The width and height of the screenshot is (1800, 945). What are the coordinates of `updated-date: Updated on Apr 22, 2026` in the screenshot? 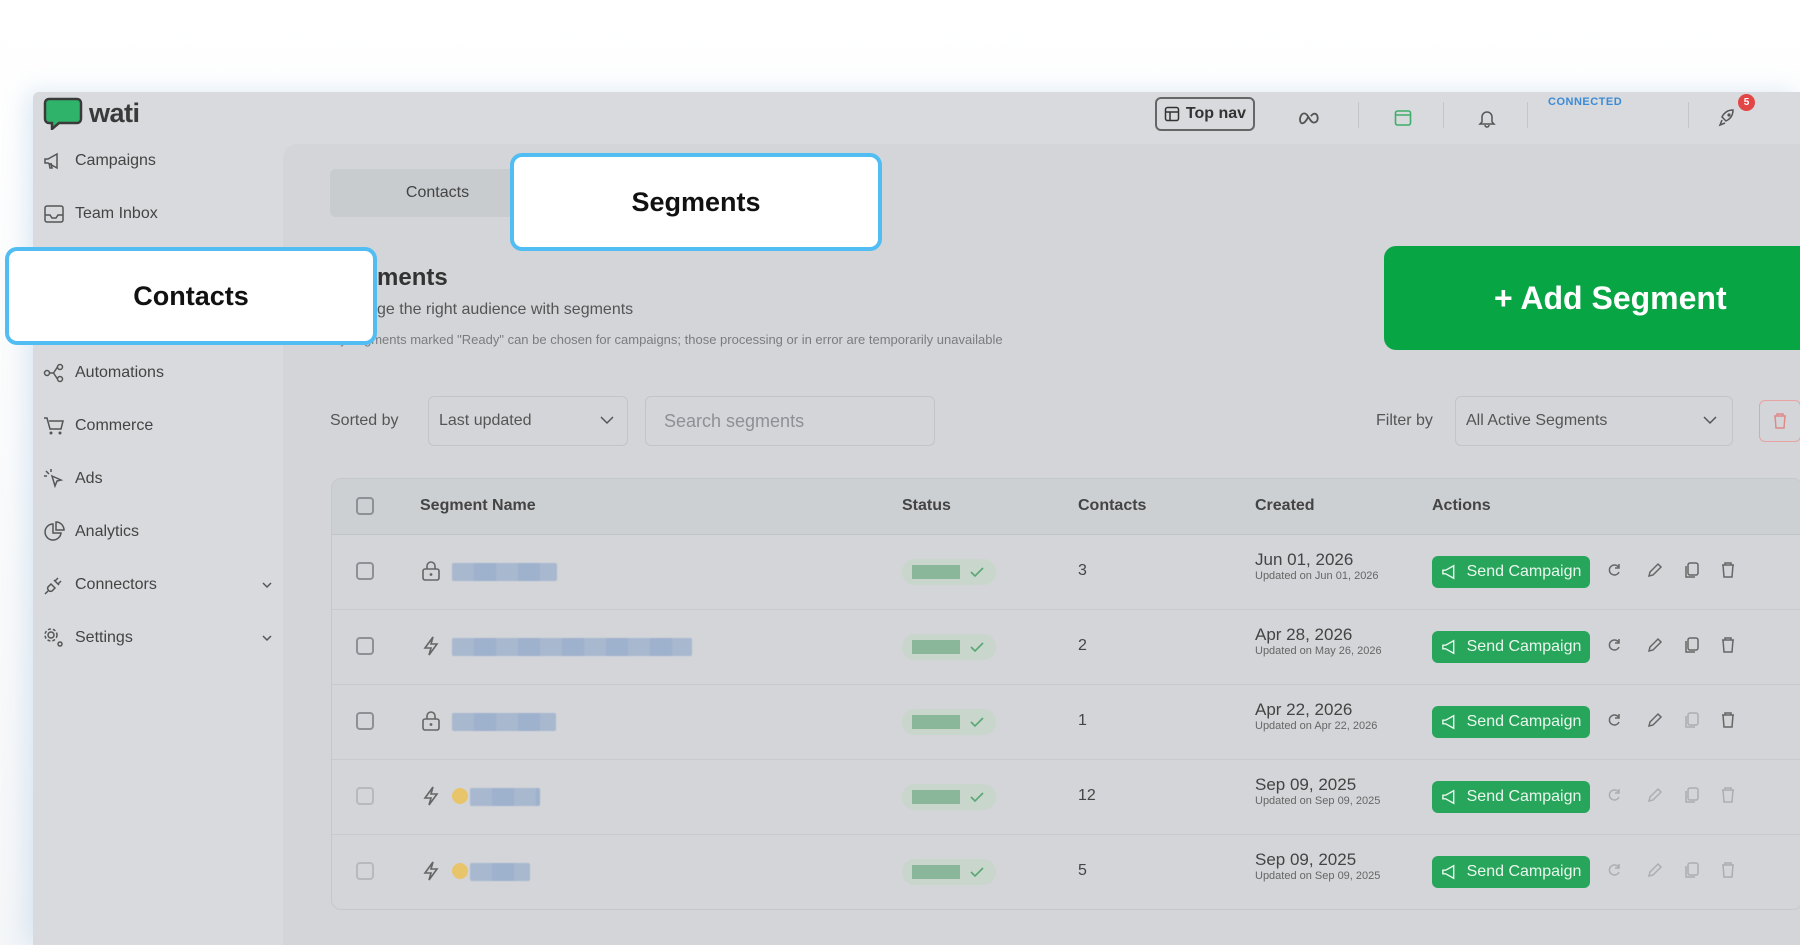 It's located at (1316, 726).